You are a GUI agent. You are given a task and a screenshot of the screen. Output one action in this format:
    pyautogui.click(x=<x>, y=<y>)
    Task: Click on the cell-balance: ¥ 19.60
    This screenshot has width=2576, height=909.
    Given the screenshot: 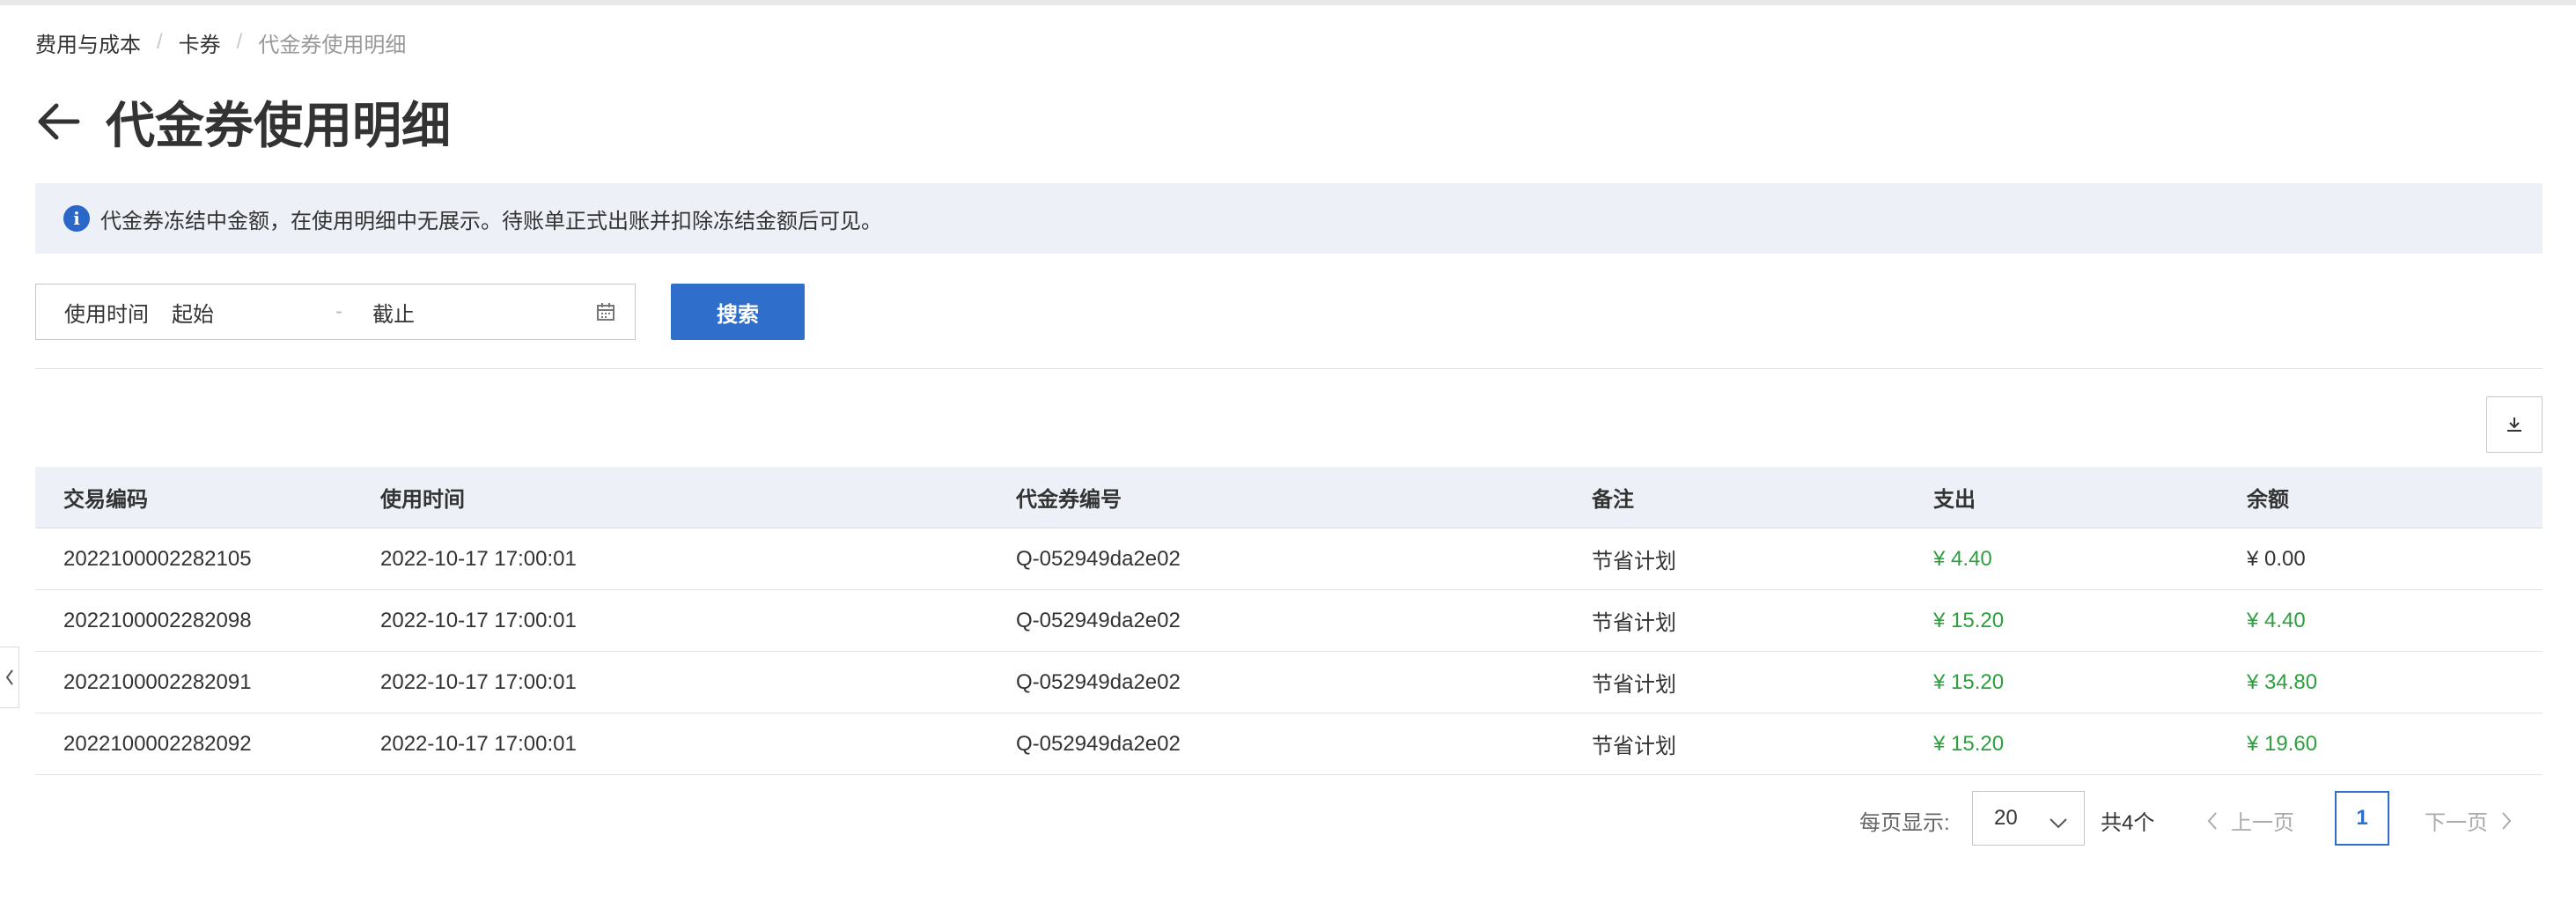 What is the action you would take?
    pyautogui.click(x=2283, y=743)
    